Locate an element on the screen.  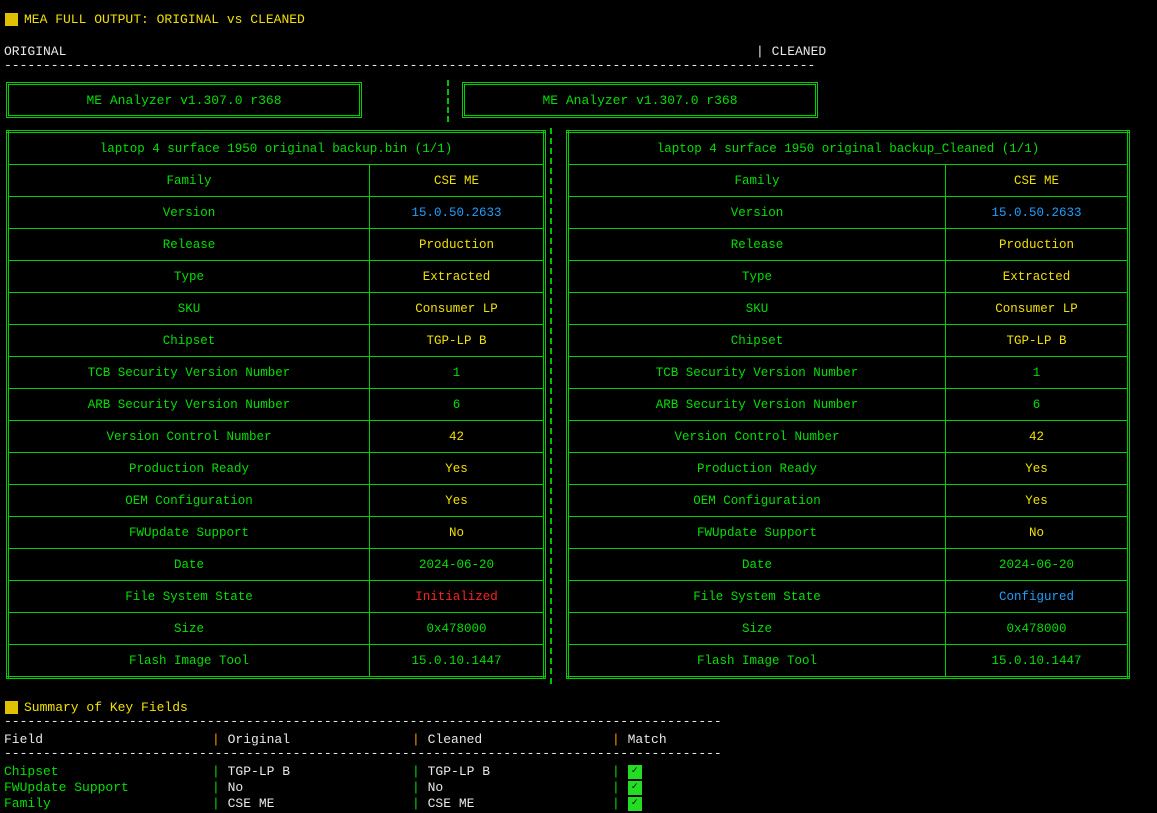
analyzer-box-original: ME Analyzer v1.307.0 r368 is located at coordinates (184, 100).